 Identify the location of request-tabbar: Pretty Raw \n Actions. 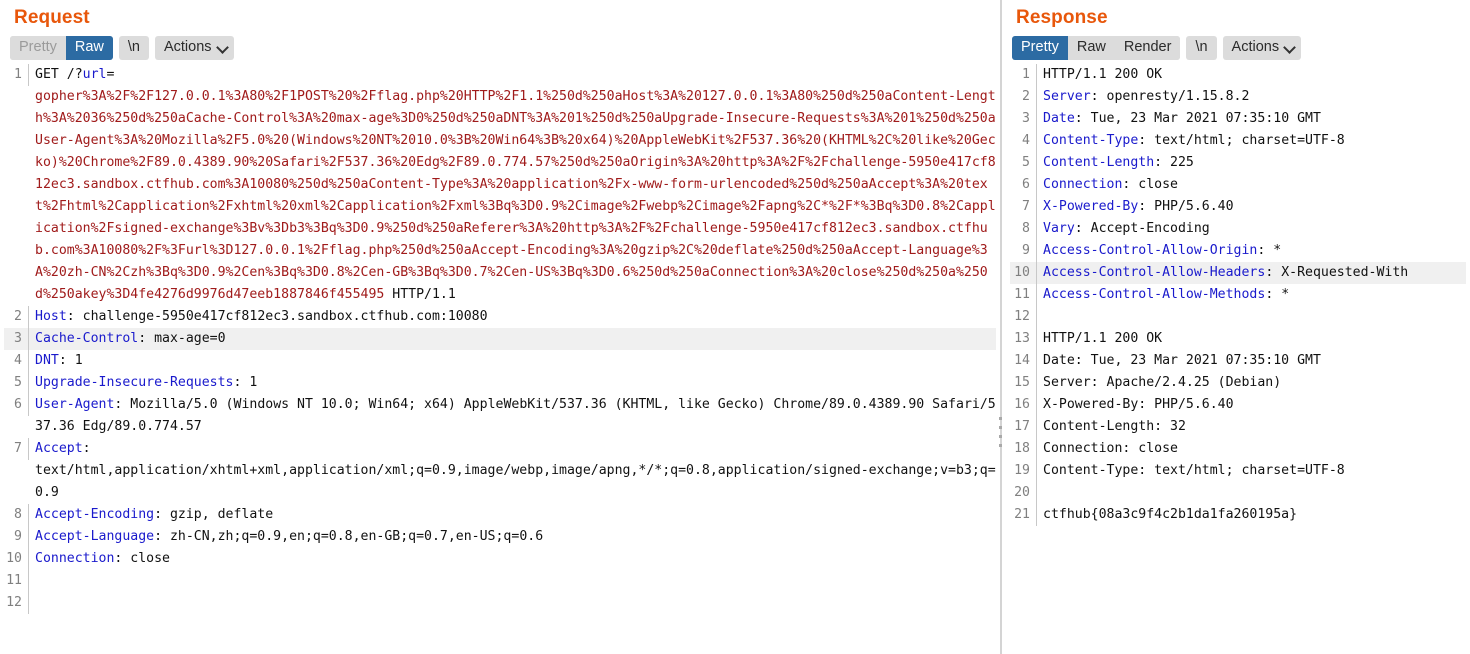
(122, 48).